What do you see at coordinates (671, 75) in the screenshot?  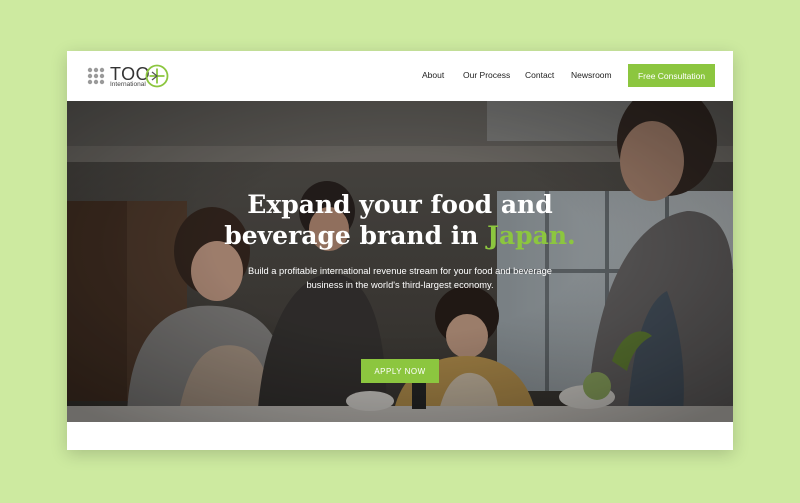 I see `free-consultation-button: Free Consultation` at bounding box center [671, 75].